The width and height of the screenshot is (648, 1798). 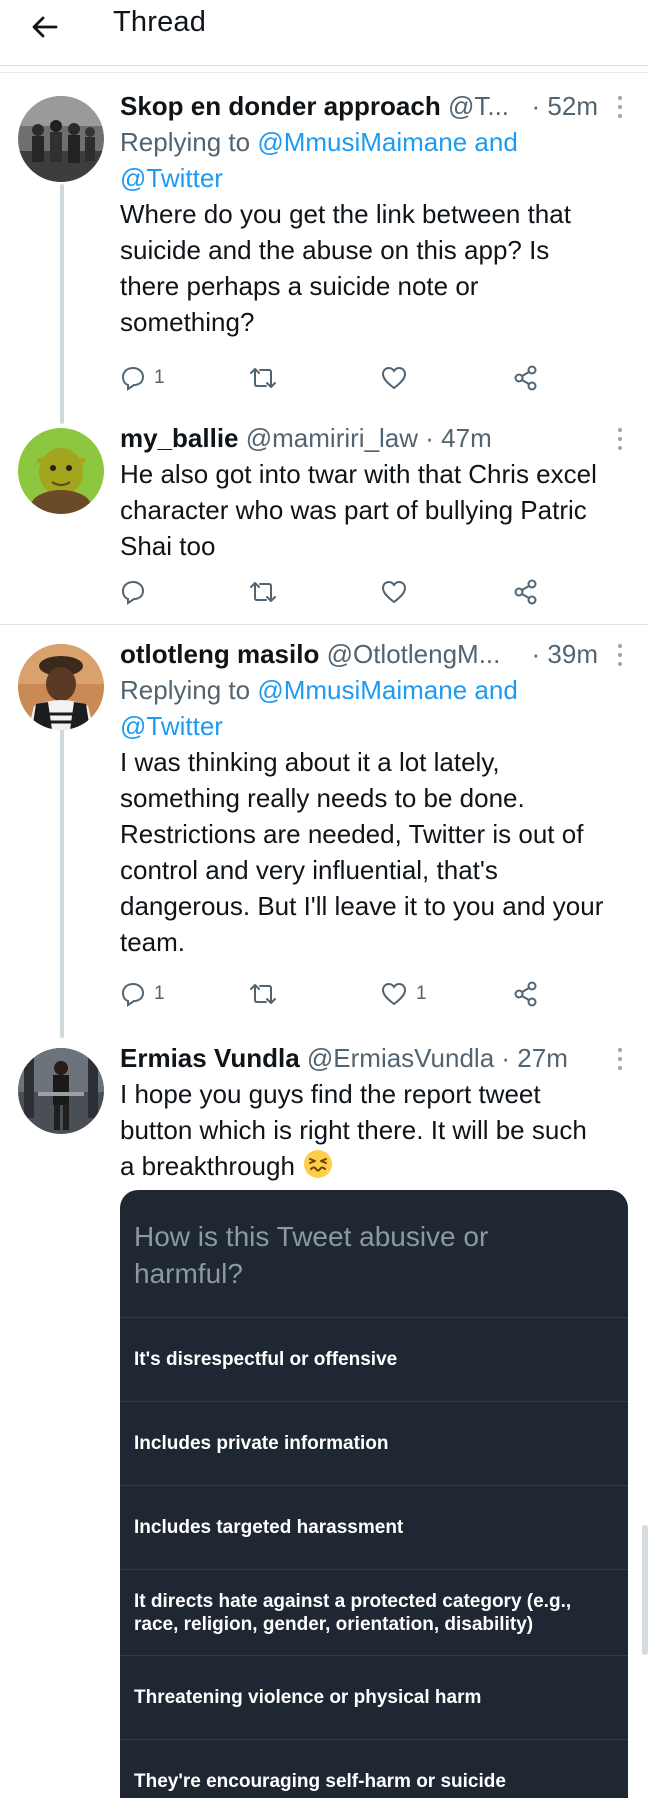 I want to click on report-option: They're encouraging self-harm or suicide, so click(x=374, y=1769).